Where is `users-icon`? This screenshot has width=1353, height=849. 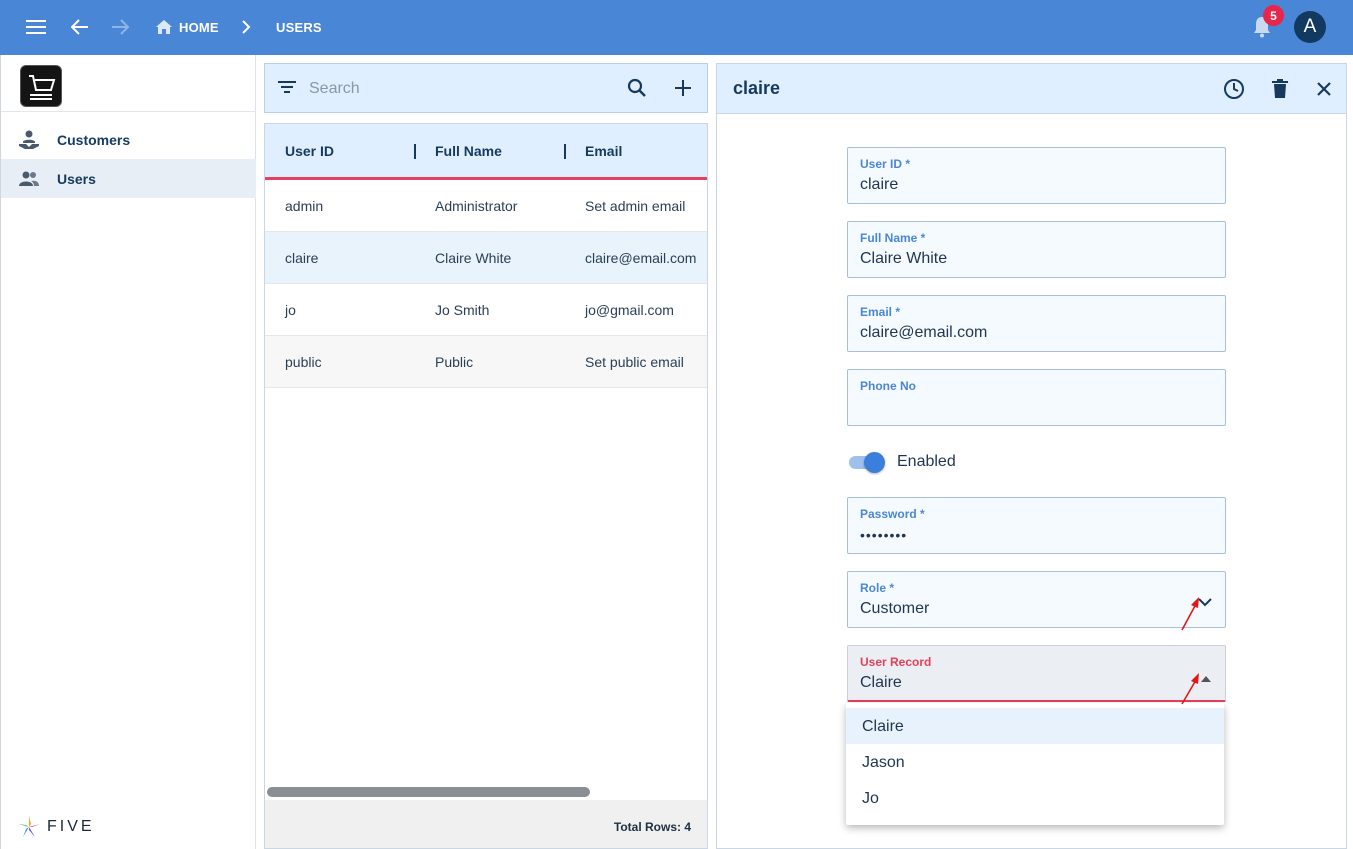 users-icon is located at coordinates (29, 179).